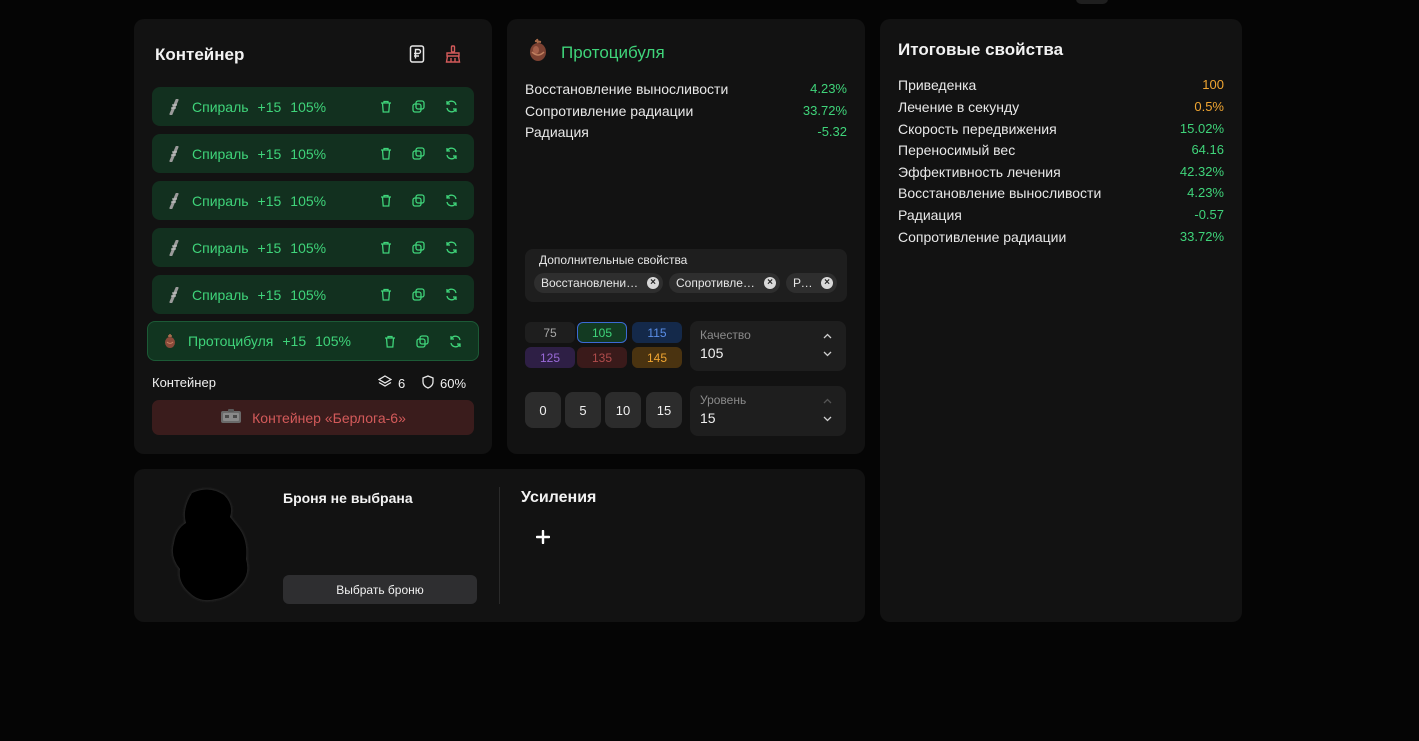 The width and height of the screenshot is (1419, 741). Describe the element at coordinates (623, 410) in the screenshot. I see `level-option-10: 10` at that location.